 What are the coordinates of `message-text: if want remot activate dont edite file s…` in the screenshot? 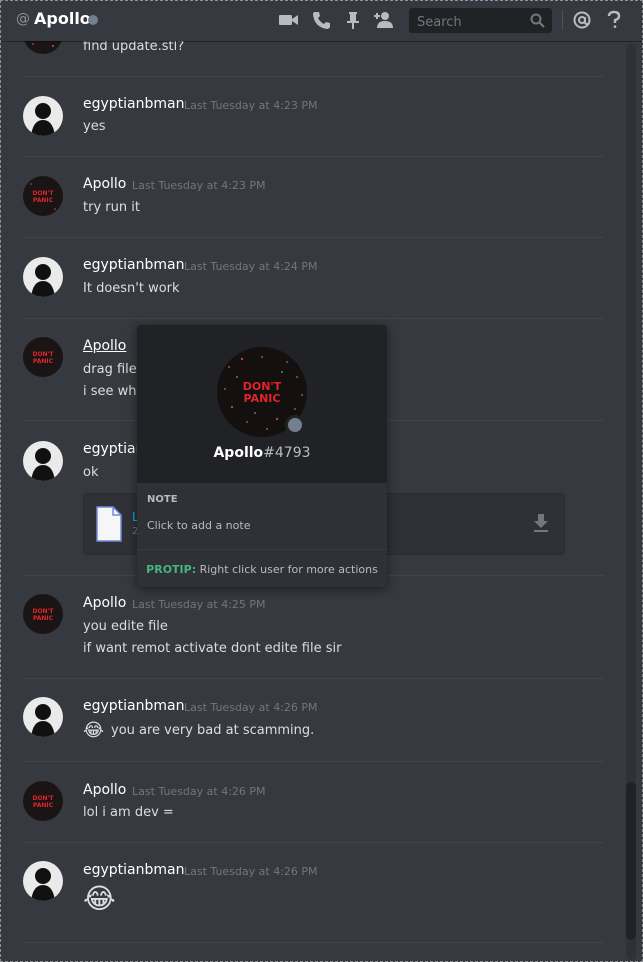 It's located at (212, 648).